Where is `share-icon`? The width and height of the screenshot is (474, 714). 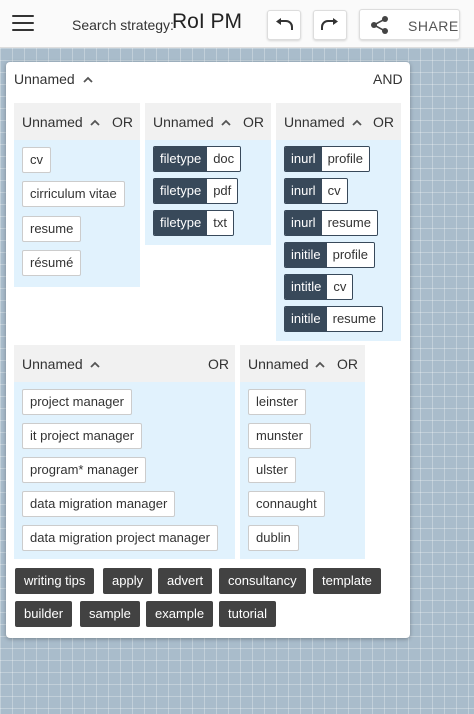 share-icon is located at coordinates (379, 25).